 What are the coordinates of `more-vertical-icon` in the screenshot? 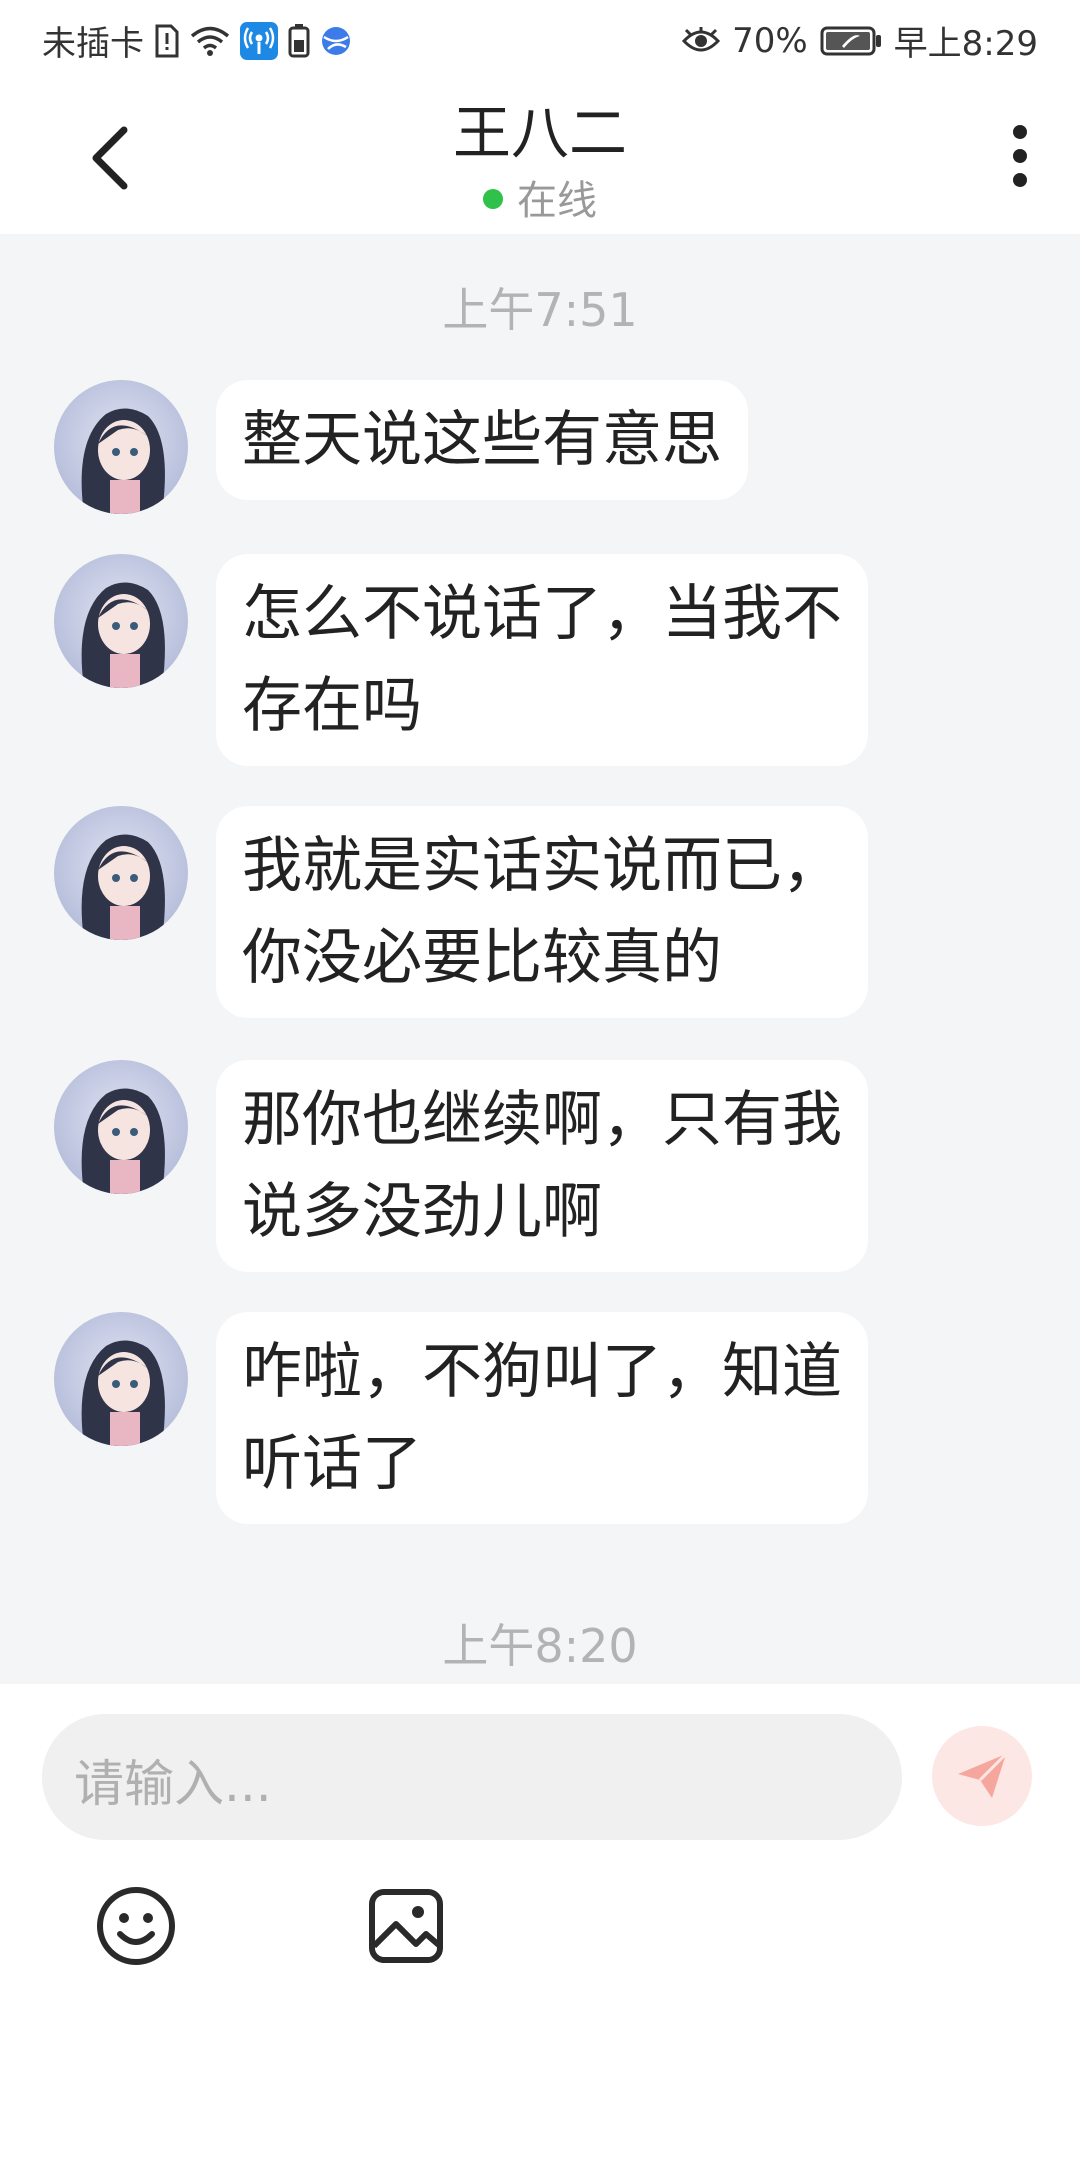 It's located at (1020, 156).